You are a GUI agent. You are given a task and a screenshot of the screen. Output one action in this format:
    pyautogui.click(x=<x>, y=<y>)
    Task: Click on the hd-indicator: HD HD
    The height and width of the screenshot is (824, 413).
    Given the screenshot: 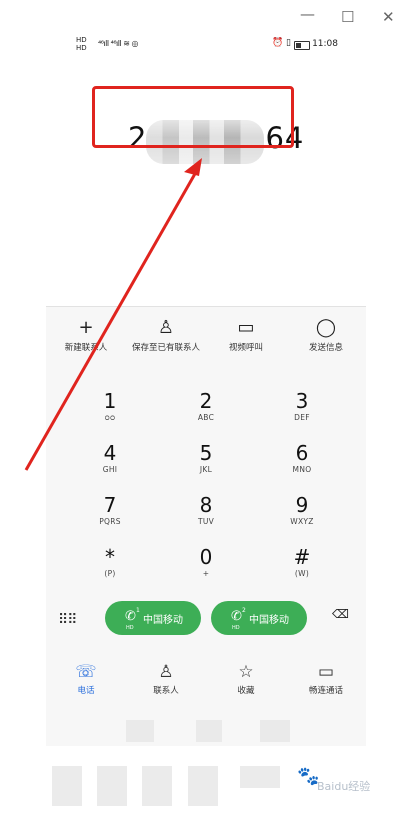 What is the action you would take?
    pyautogui.click(x=81, y=44)
    